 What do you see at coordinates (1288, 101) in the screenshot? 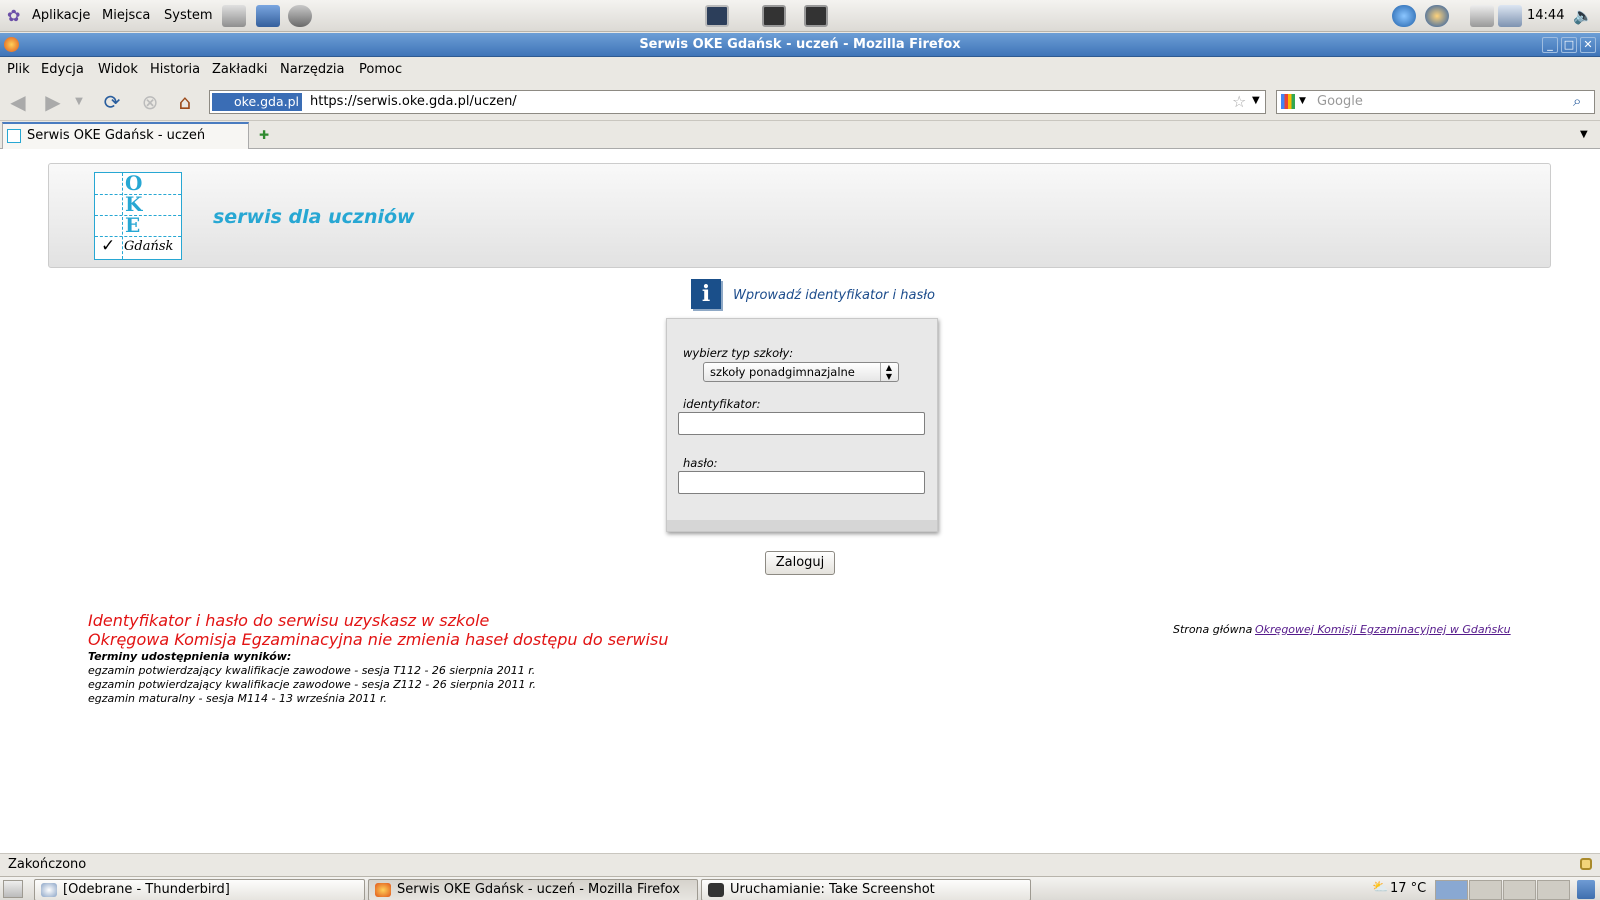
I see `search-engine-icon` at bounding box center [1288, 101].